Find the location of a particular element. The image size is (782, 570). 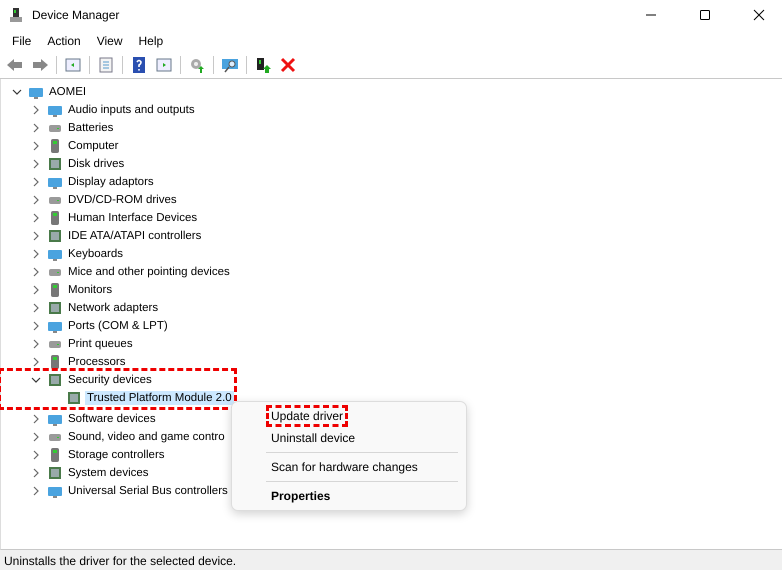

window-title: Device Manager is located at coordinates (76, 15).